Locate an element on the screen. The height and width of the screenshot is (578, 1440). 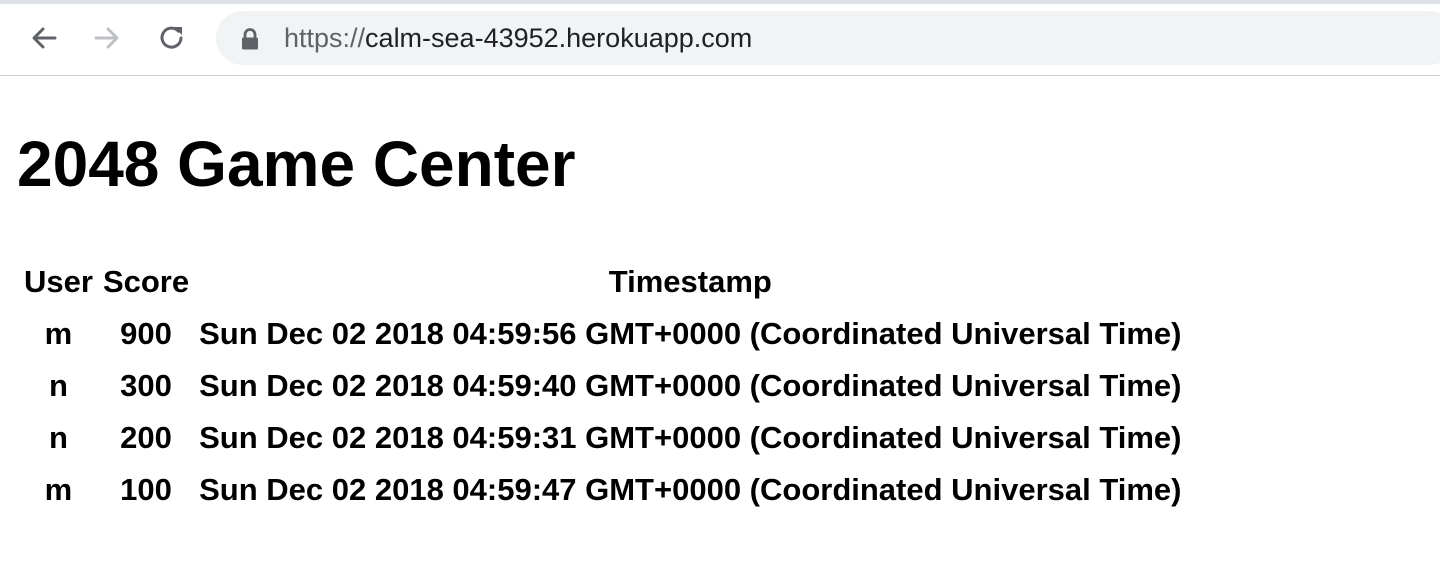
page-title: 2048 Game Center is located at coordinates (296, 164).